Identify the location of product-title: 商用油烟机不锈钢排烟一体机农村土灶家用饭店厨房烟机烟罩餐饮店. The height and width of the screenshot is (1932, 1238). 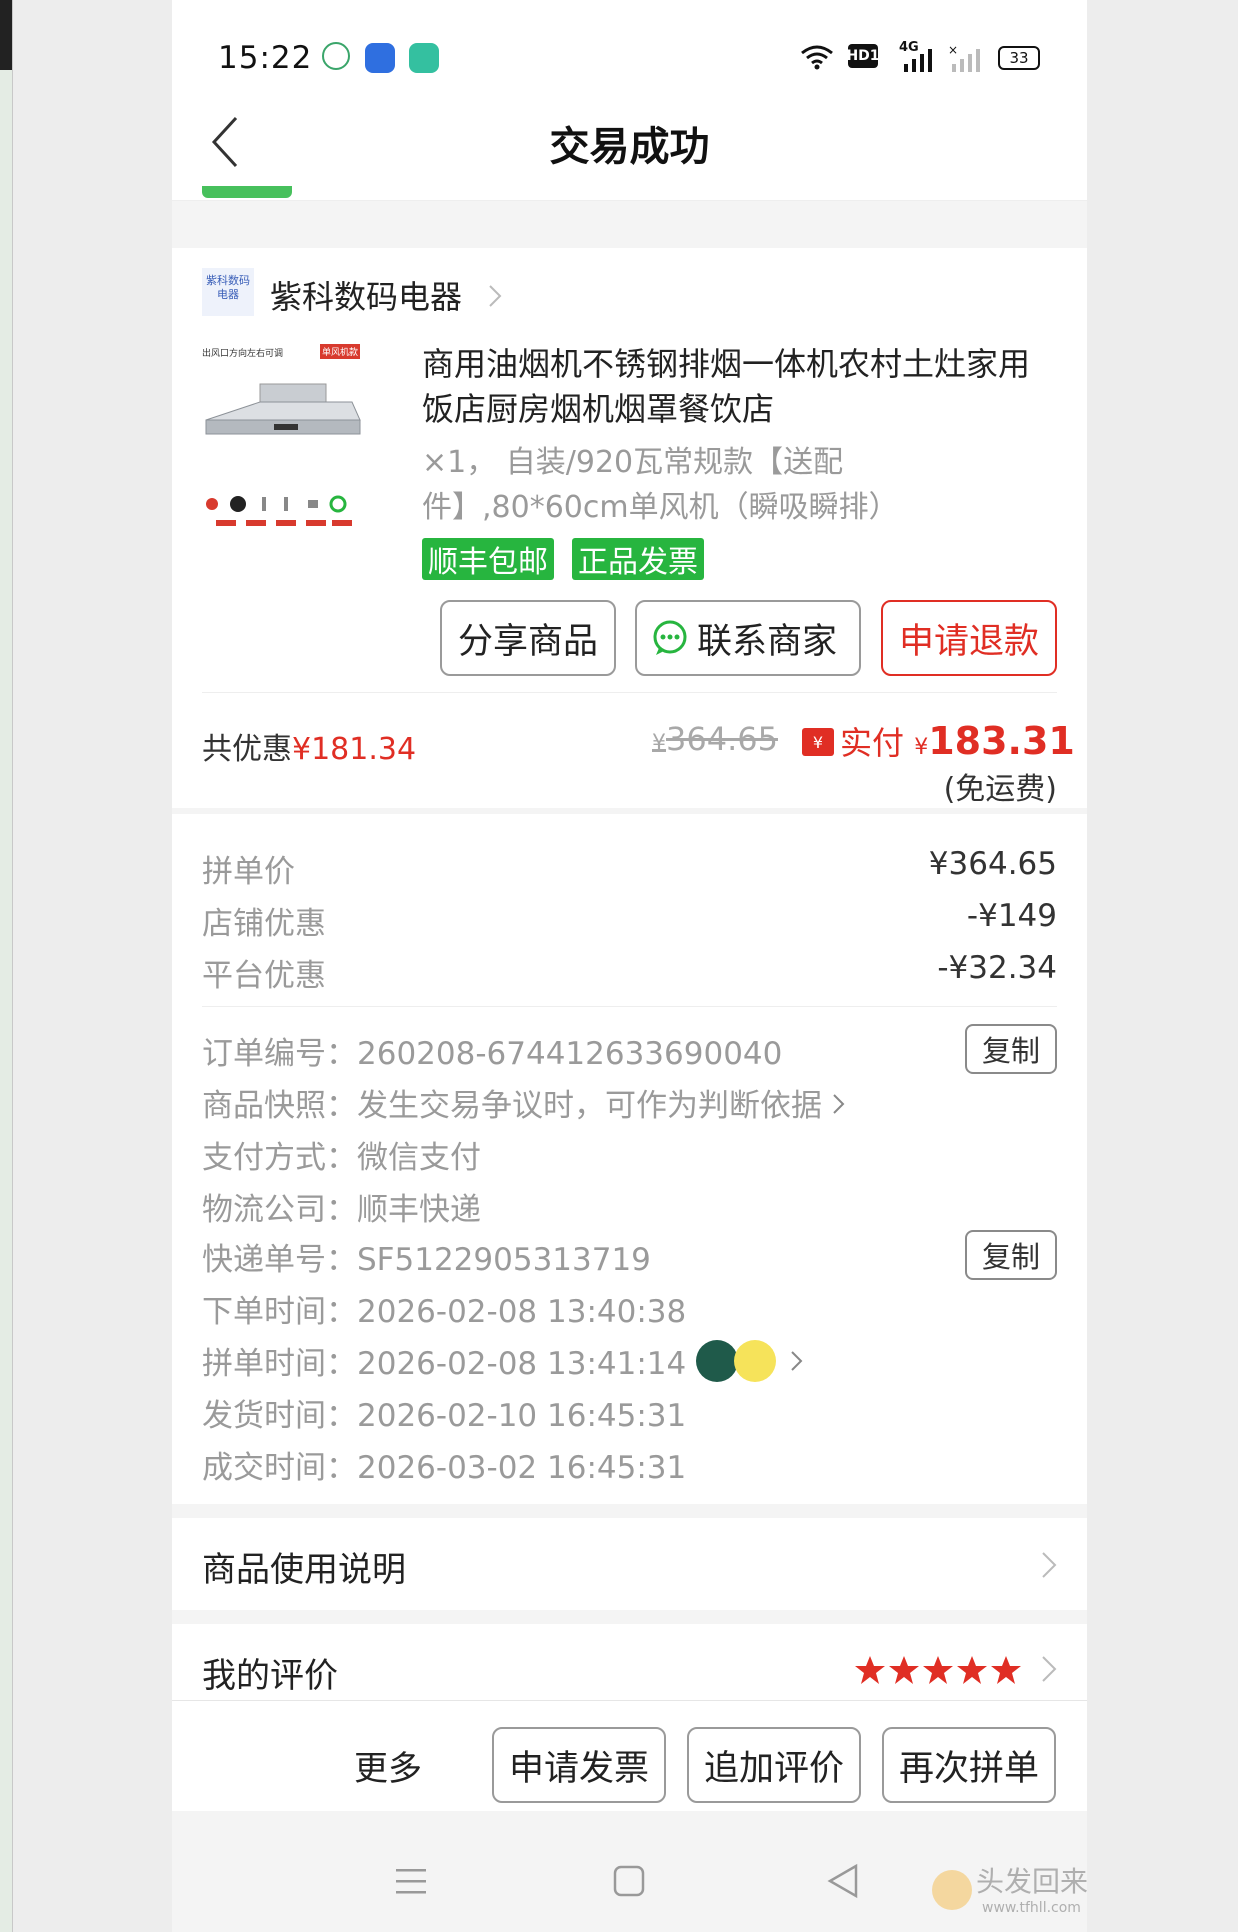
(734, 387).